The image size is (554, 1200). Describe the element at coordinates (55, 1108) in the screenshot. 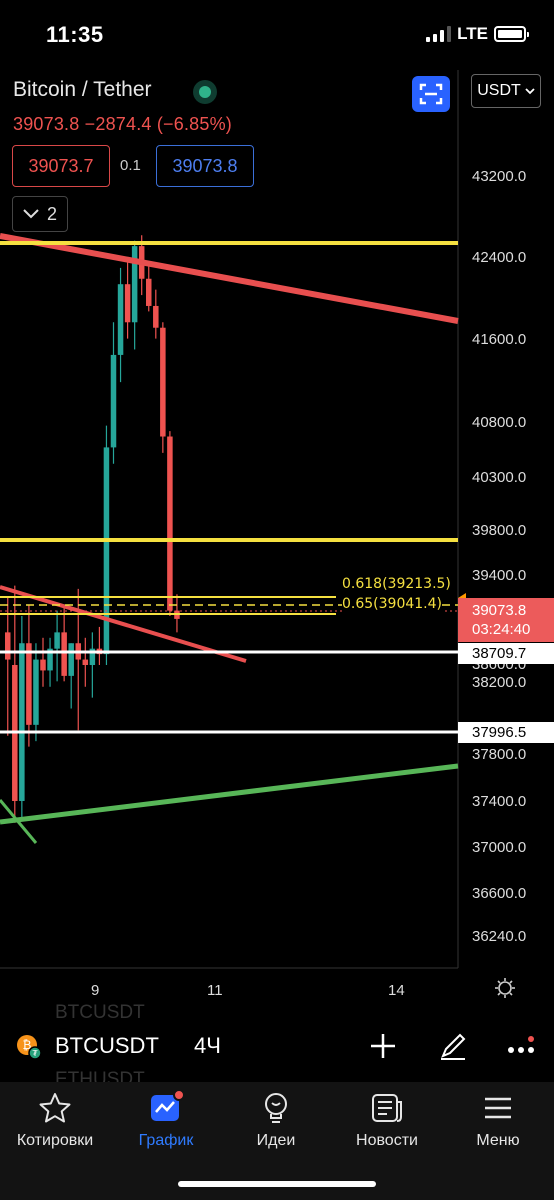

I see `star-icon` at that location.